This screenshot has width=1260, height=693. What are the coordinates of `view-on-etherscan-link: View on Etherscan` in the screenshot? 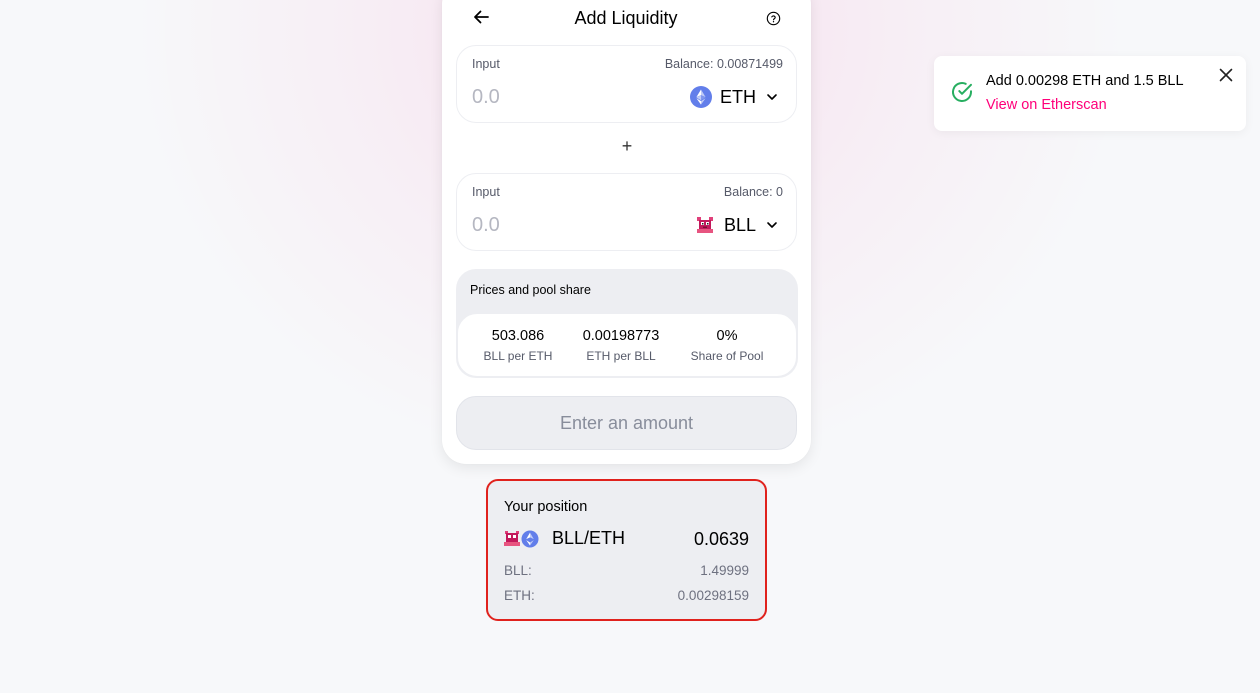 It's located at (1046, 105).